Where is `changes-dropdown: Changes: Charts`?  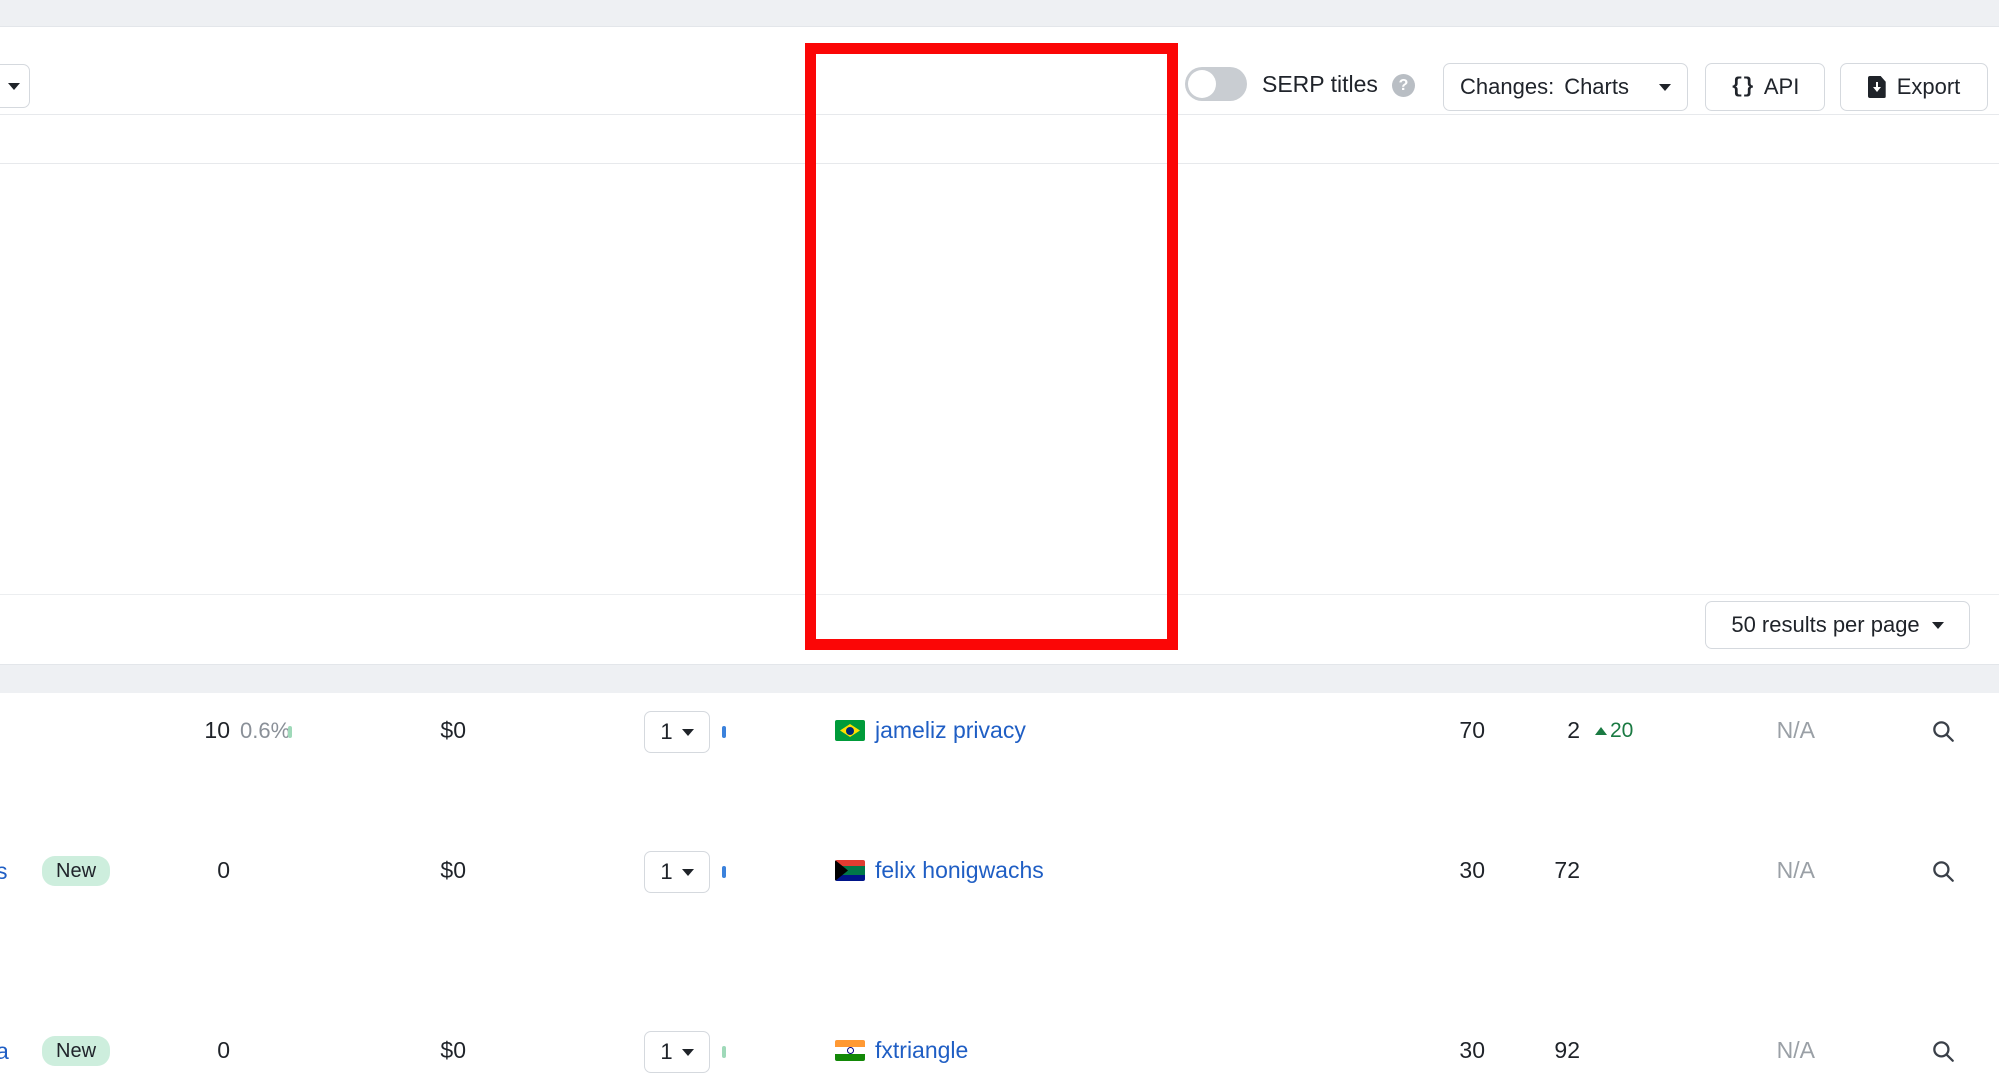
changes-dropdown: Changes: Charts is located at coordinates (1565, 87).